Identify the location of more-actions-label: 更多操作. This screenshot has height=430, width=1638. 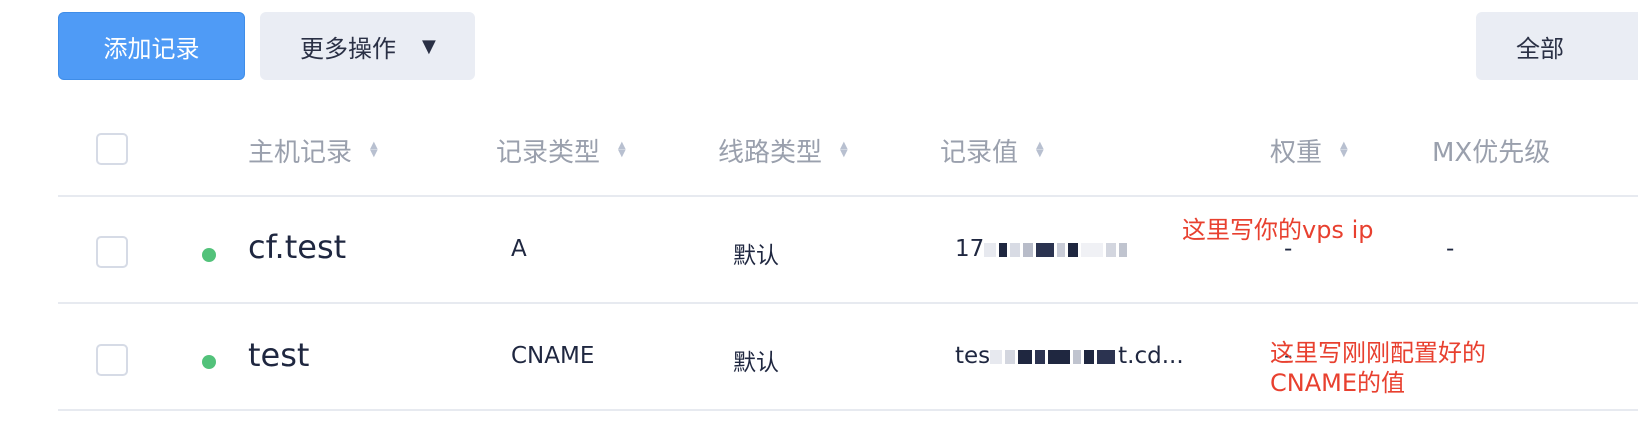
(348, 48).